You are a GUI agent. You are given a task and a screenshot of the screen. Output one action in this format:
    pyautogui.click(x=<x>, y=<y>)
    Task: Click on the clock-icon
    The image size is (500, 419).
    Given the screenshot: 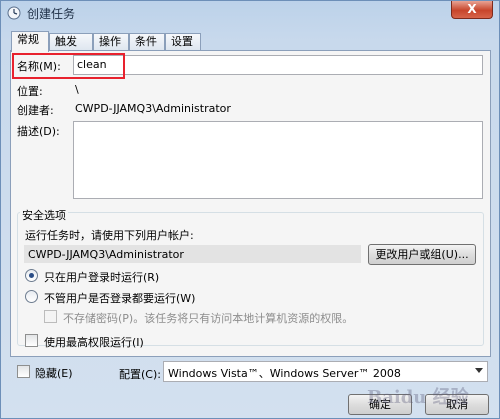 What is the action you would take?
    pyautogui.click(x=14, y=13)
    